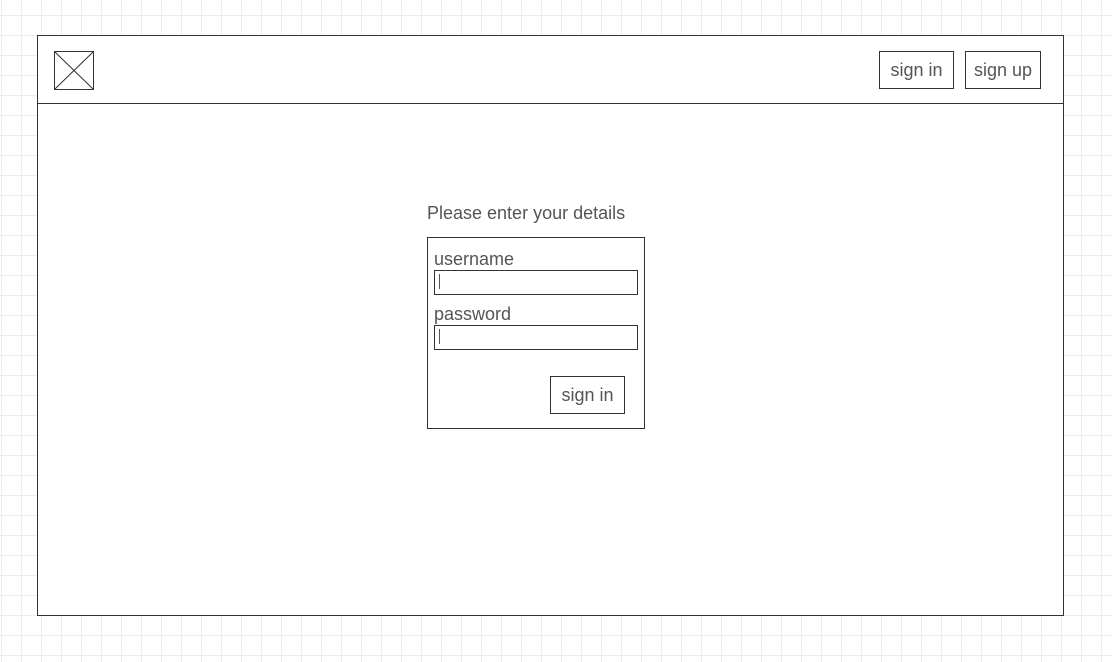  I want to click on logo-placeholder-icon, so click(74, 70).